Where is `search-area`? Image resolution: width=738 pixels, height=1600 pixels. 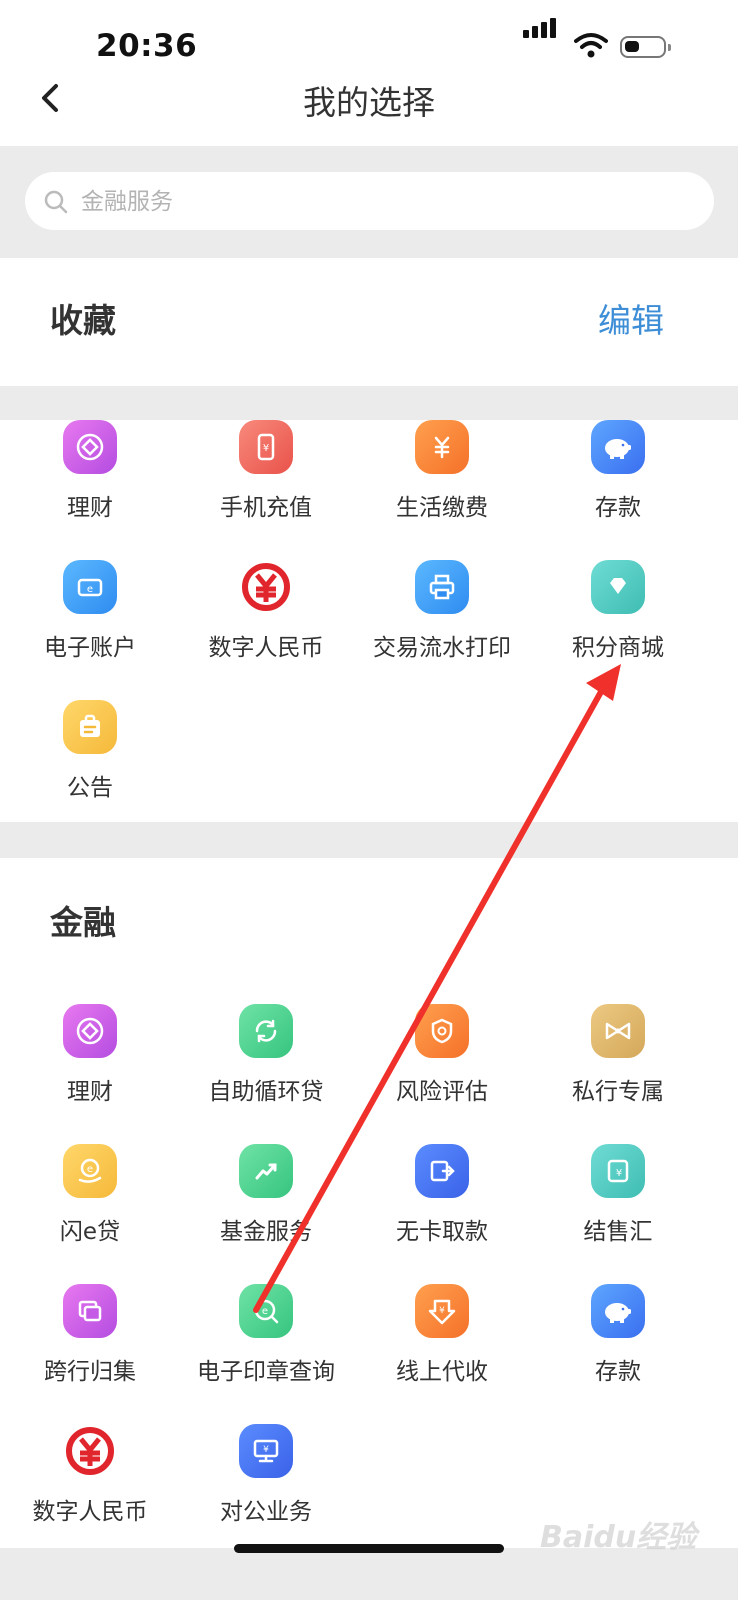 search-area is located at coordinates (369, 202).